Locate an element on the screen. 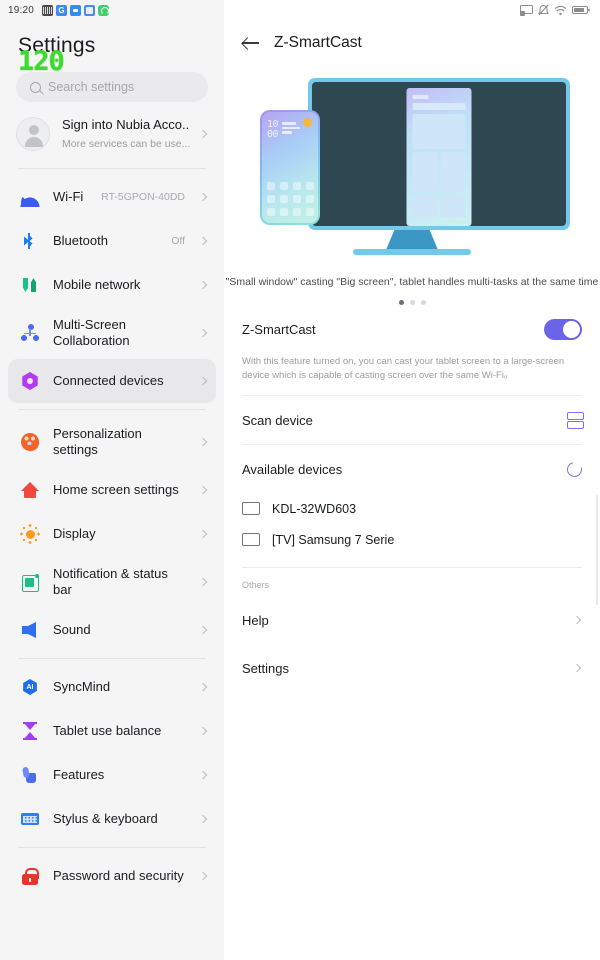  smartcast-toggle is located at coordinates (563, 329).